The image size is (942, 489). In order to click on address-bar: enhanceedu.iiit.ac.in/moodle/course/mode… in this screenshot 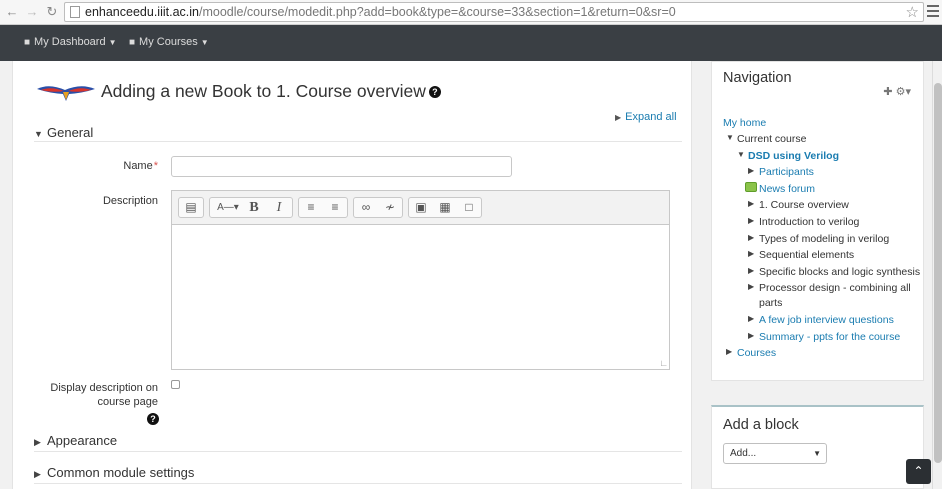, I will do `click(494, 12)`.